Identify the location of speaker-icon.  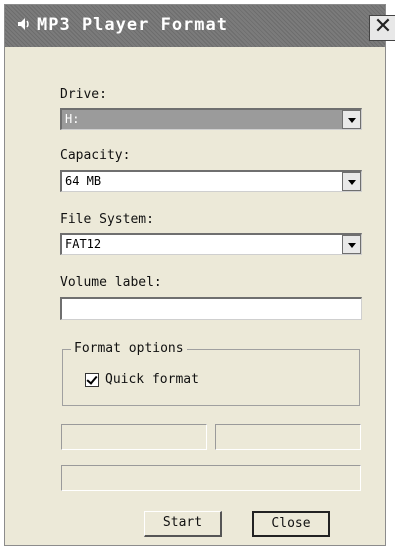
(26, 25).